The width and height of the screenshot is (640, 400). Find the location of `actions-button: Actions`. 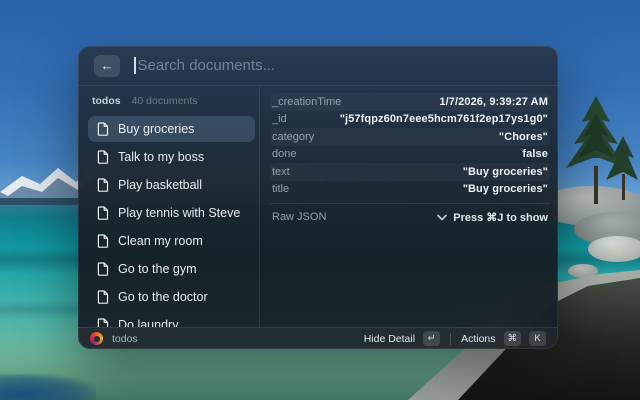

actions-button: Actions is located at coordinates (478, 339).